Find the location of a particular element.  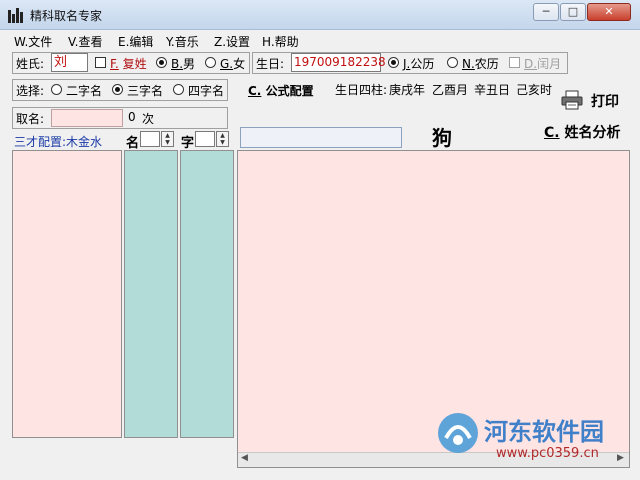

select-label: 选择: is located at coordinates (30, 91).